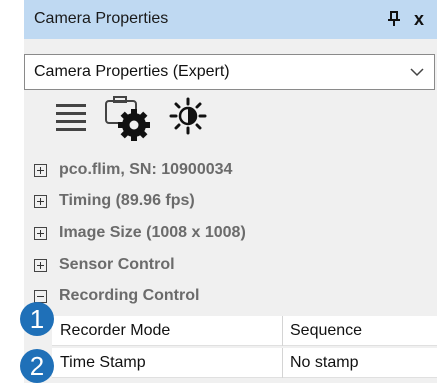 This screenshot has height=383, width=437. I want to click on panel-title: Camera Properties, so click(101, 18).